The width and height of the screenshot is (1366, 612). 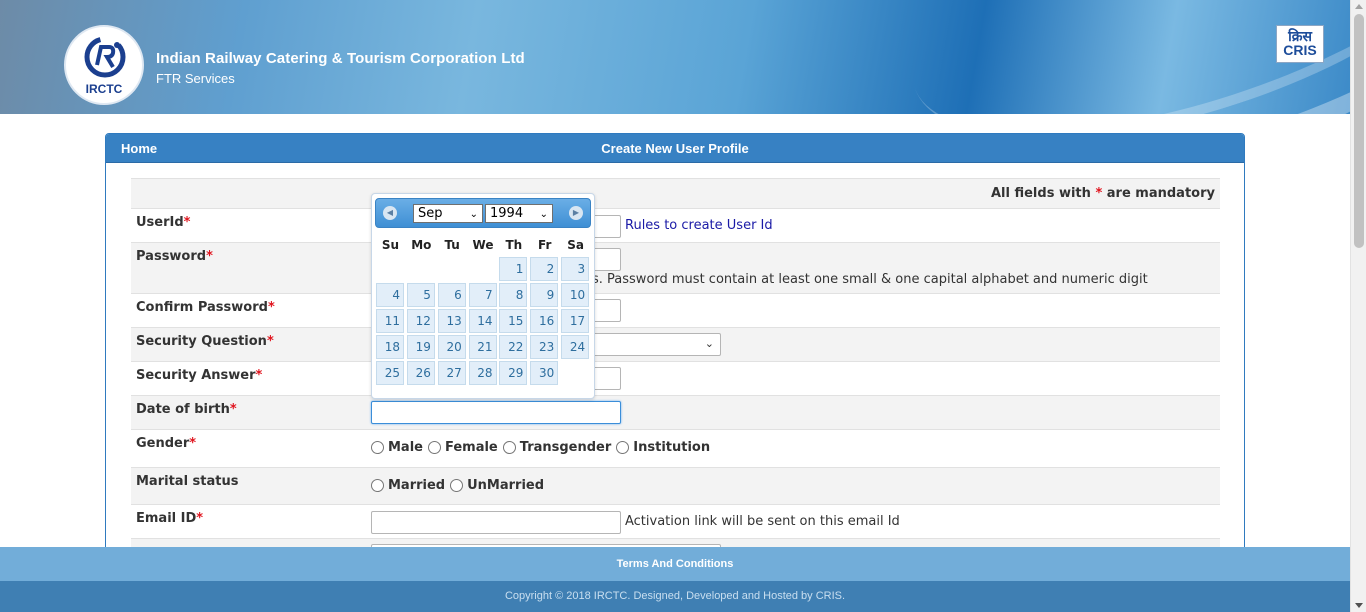 I want to click on calendar-cell: 11, so click(x=390, y=321).